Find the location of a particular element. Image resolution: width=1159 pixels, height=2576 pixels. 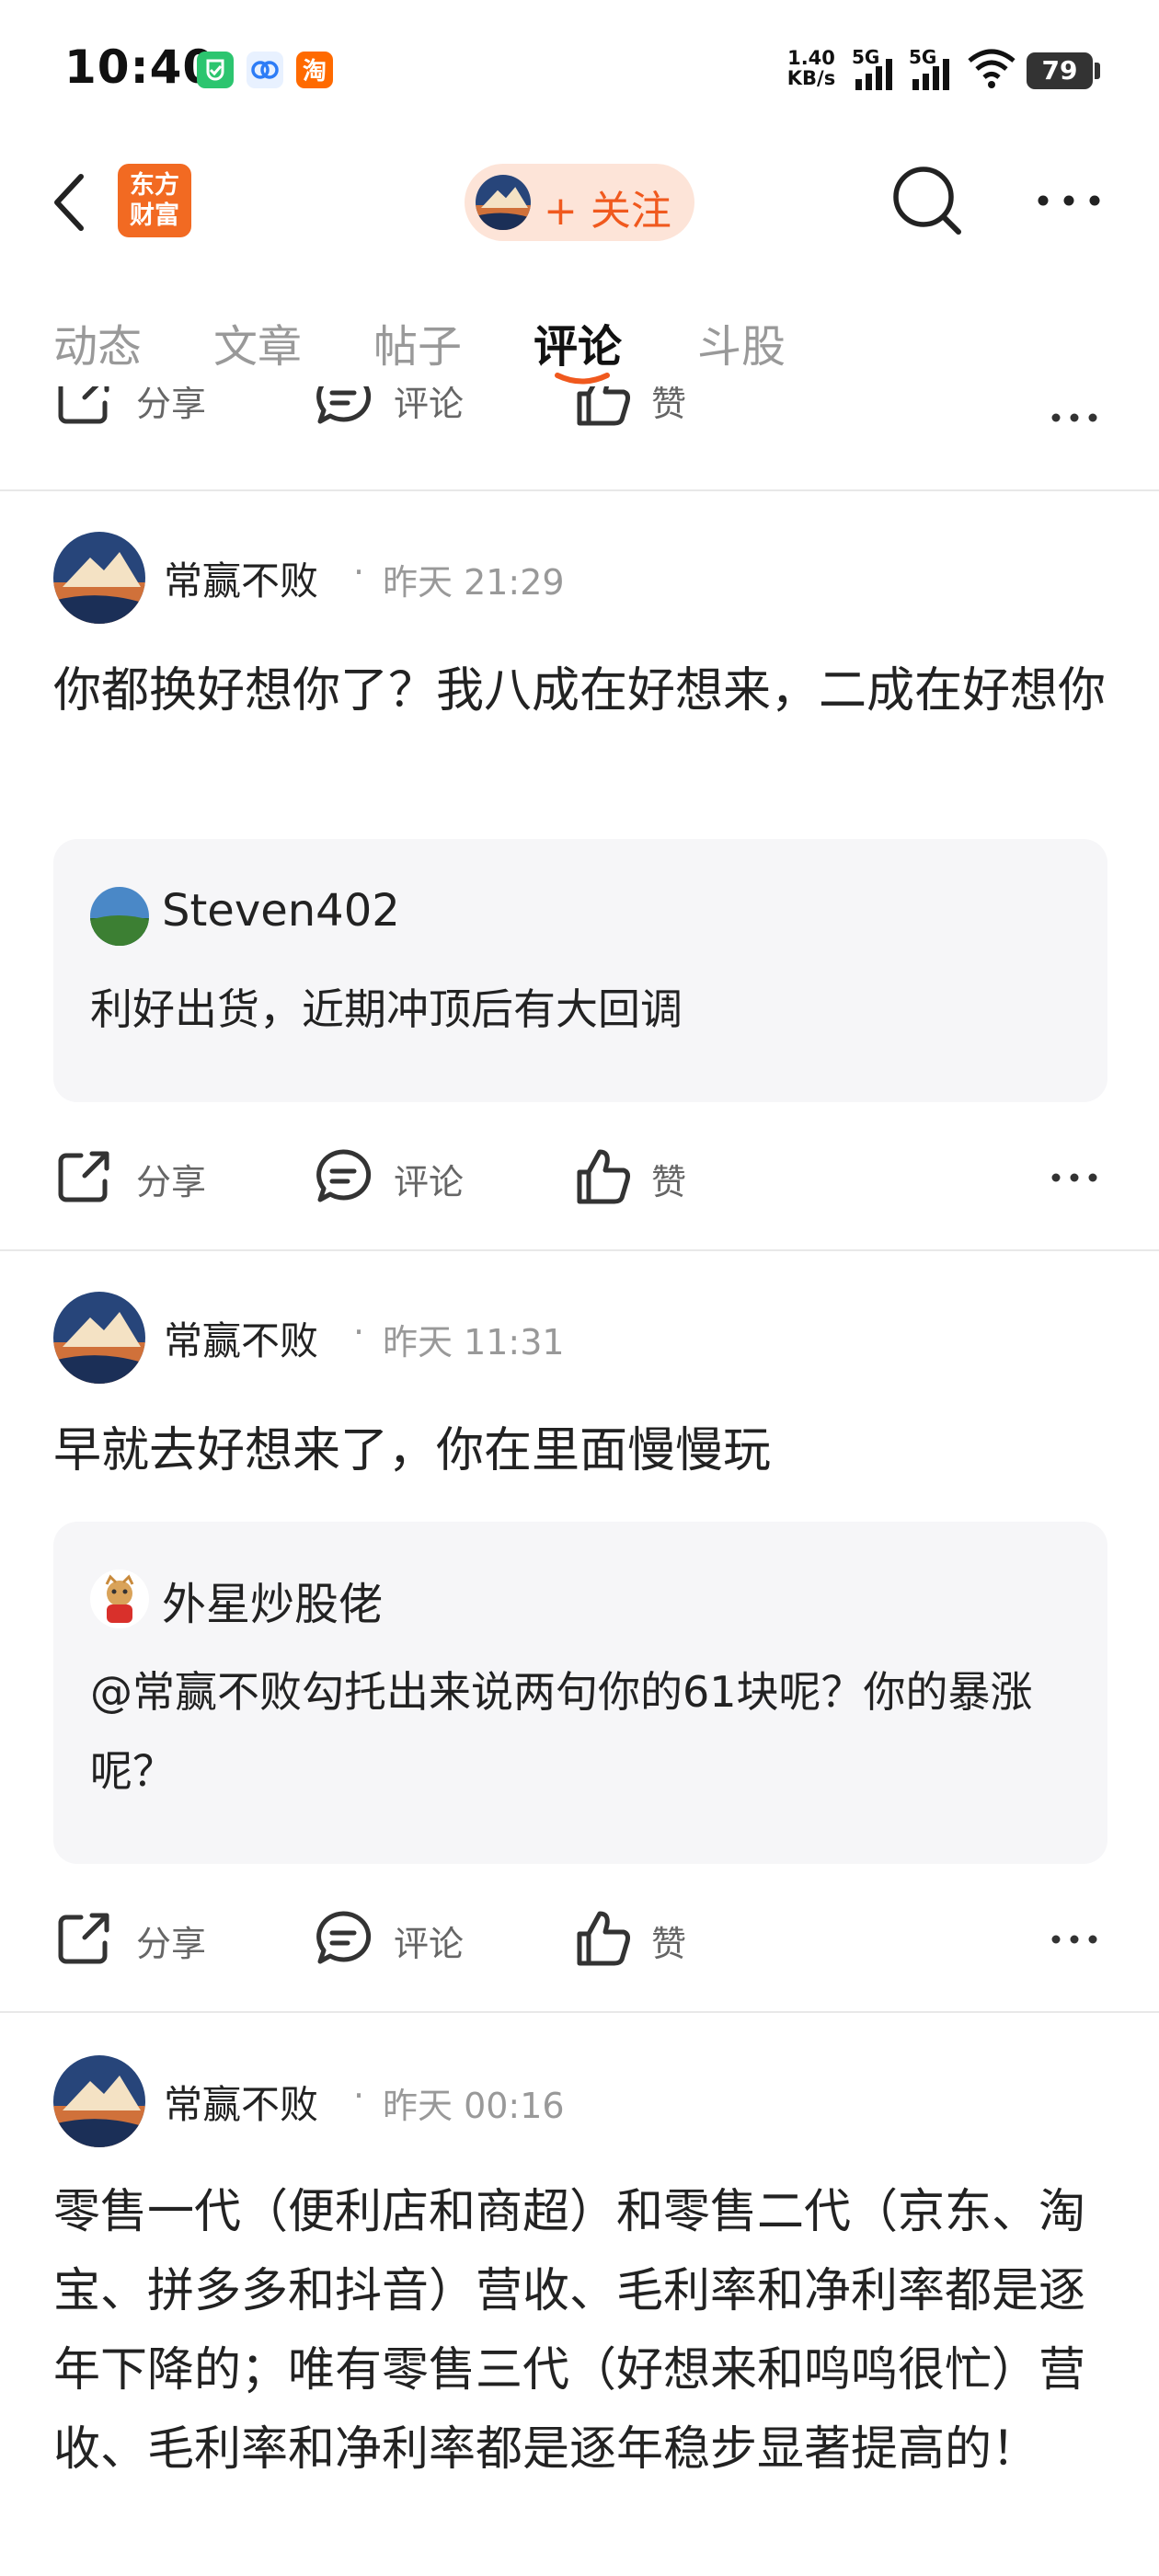

follow-label: + 关注 is located at coordinates (607, 211).